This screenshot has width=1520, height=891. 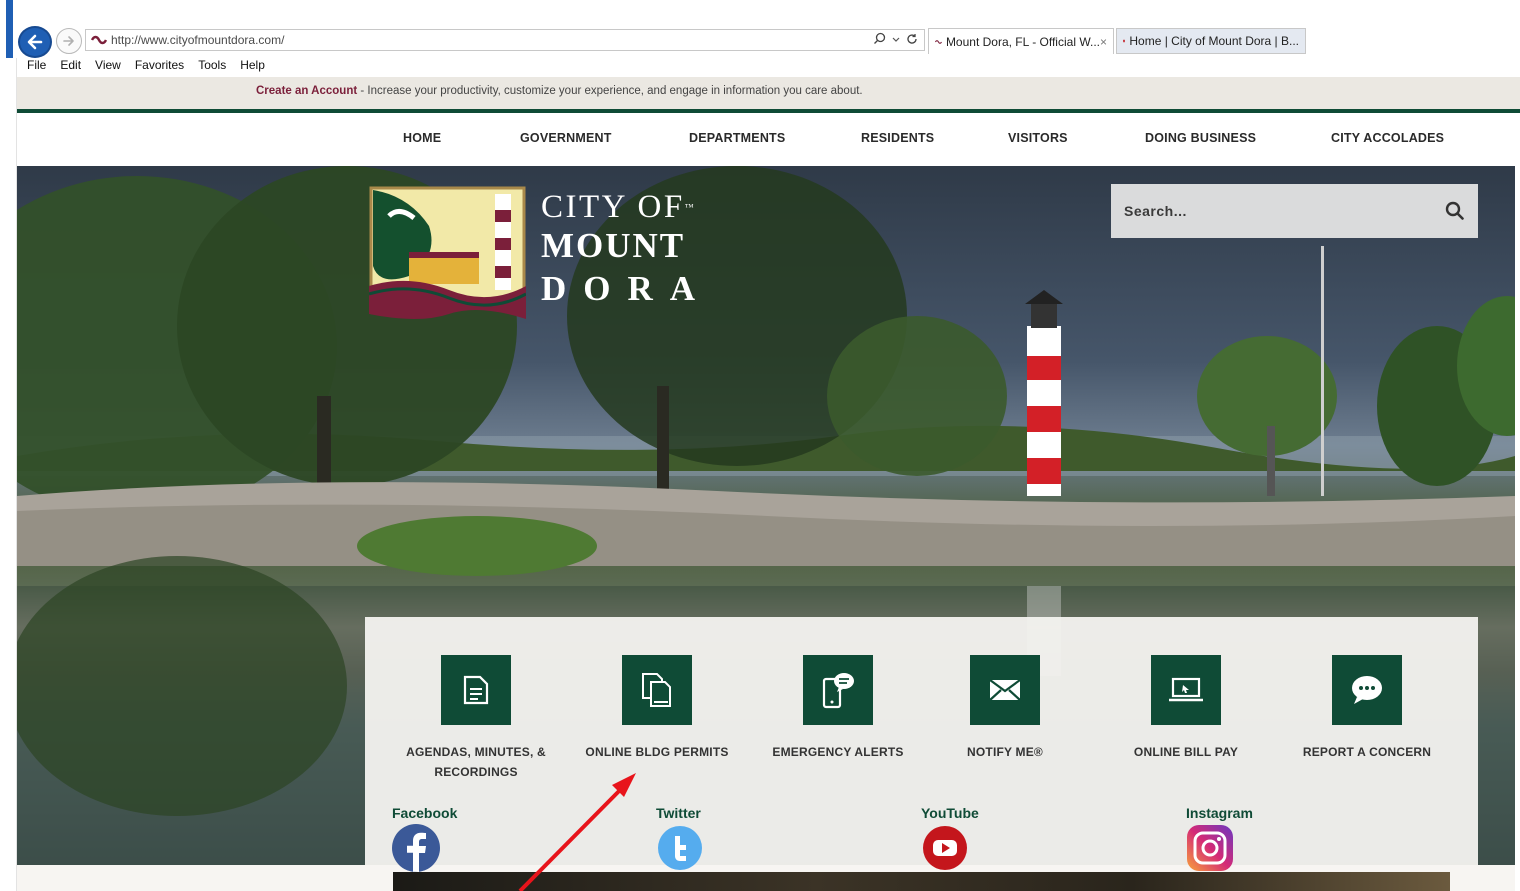 I want to click on refresh-icon, so click(x=912, y=39).